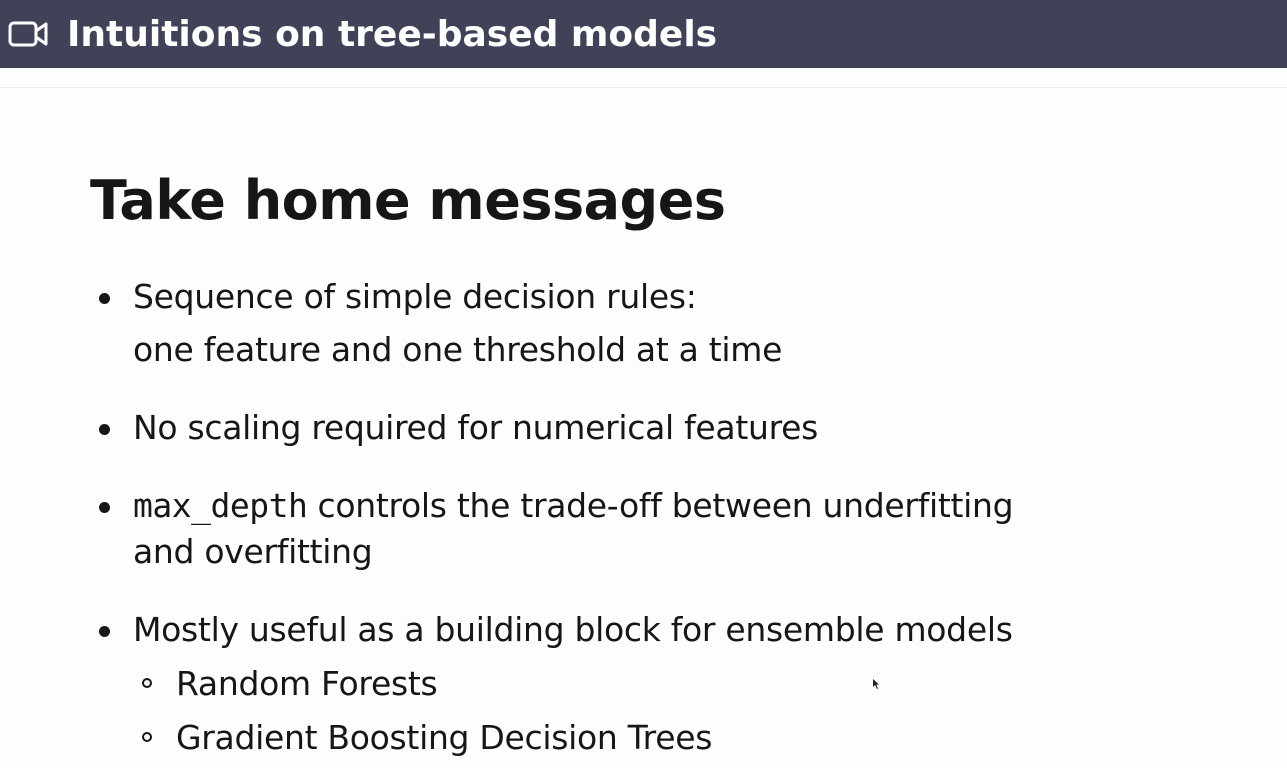 Image resolution: width=1287 pixels, height=768 pixels. I want to click on video-icon, so click(29, 34).